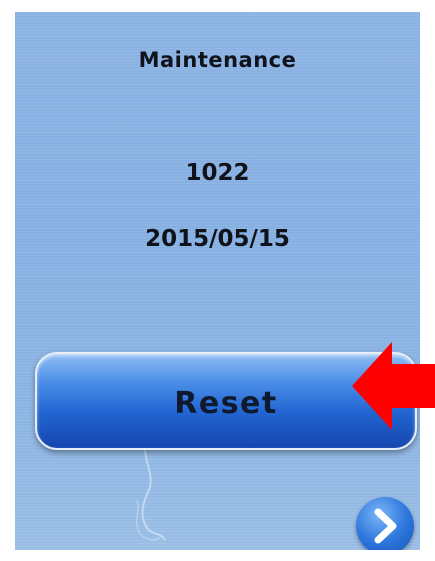 The height and width of the screenshot is (561, 435). What do you see at coordinates (217, 173) in the screenshot?
I see `maintenance-counter: 1022` at bounding box center [217, 173].